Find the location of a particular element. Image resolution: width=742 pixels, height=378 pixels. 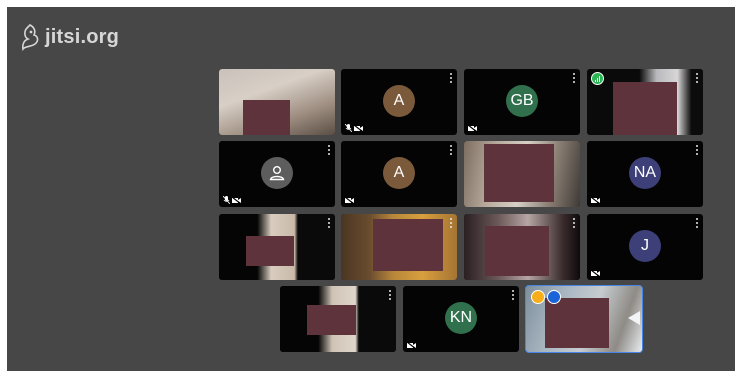

person-icon is located at coordinates (277, 173).